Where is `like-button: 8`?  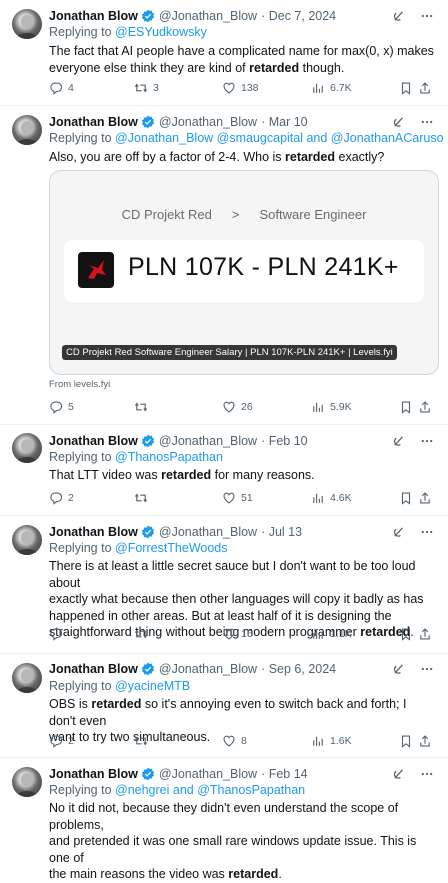
like-button: 8 is located at coordinates (234, 741).